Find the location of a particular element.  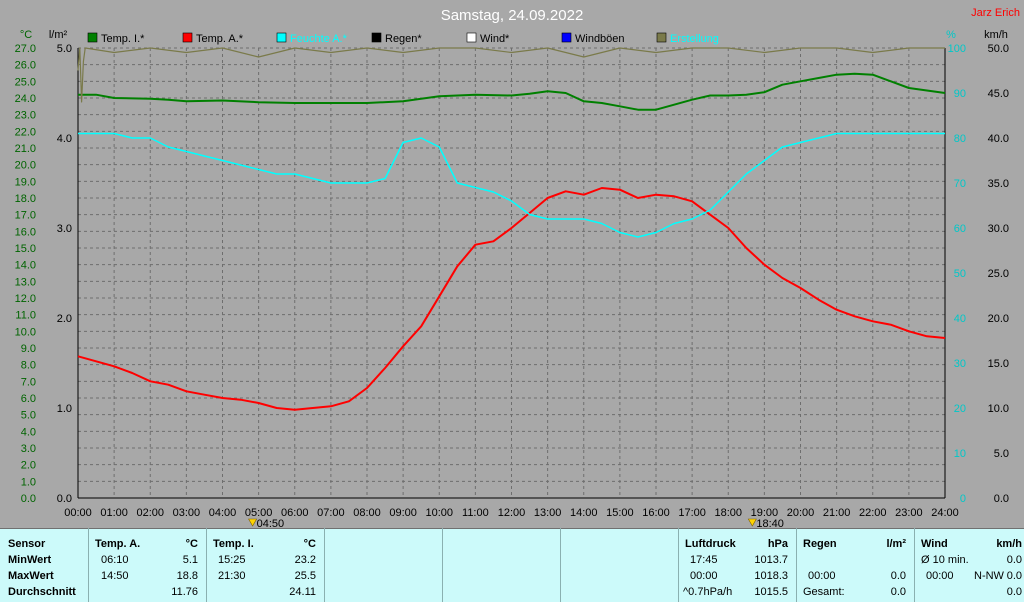

humidity-tick-label: 90 is located at coordinates (960, 94).